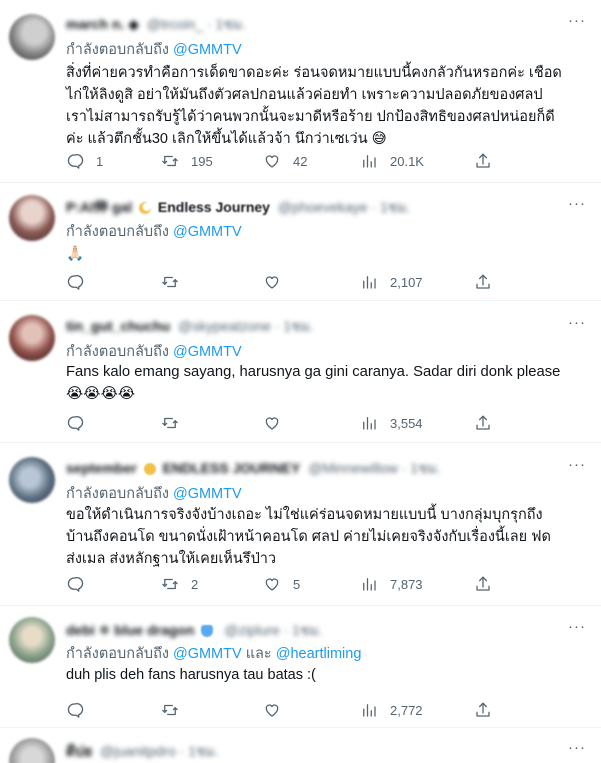  What do you see at coordinates (117, 232) in the screenshot?
I see `replying-to-label: กำลังตอบกลับถึง` at bounding box center [117, 232].